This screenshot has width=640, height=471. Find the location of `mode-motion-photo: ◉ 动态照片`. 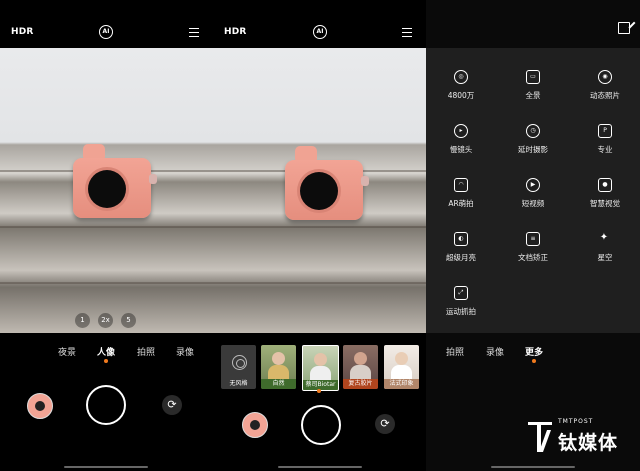

mode-motion-photo: ◉ 动态照片 is located at coordinates (605, 90).